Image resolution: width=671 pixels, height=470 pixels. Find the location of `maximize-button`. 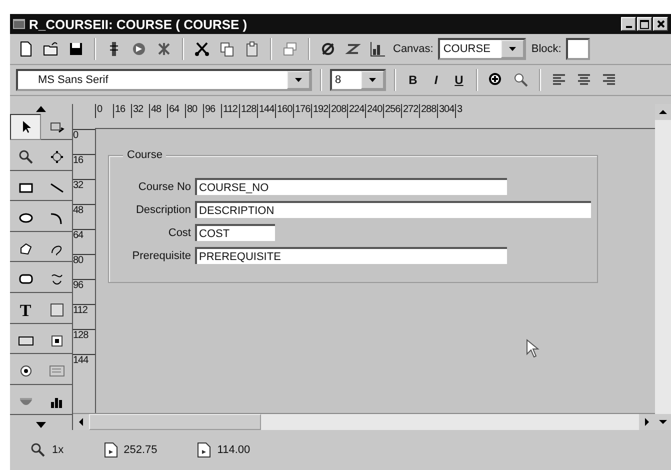

maximize-button is located at coordinates (644, 24).